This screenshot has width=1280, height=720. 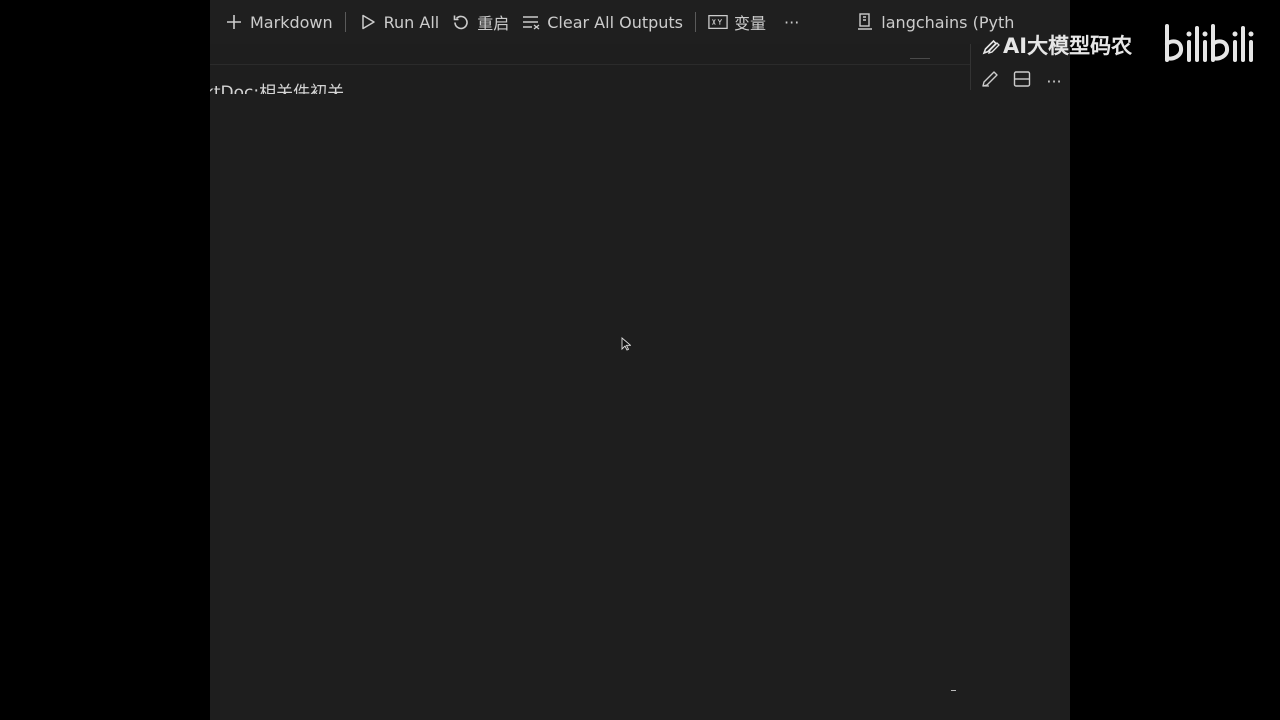 What do you see at coordinates (920, 58) in the screenshot?
I see `toolbar-underline` at bounding box center [920, 58].